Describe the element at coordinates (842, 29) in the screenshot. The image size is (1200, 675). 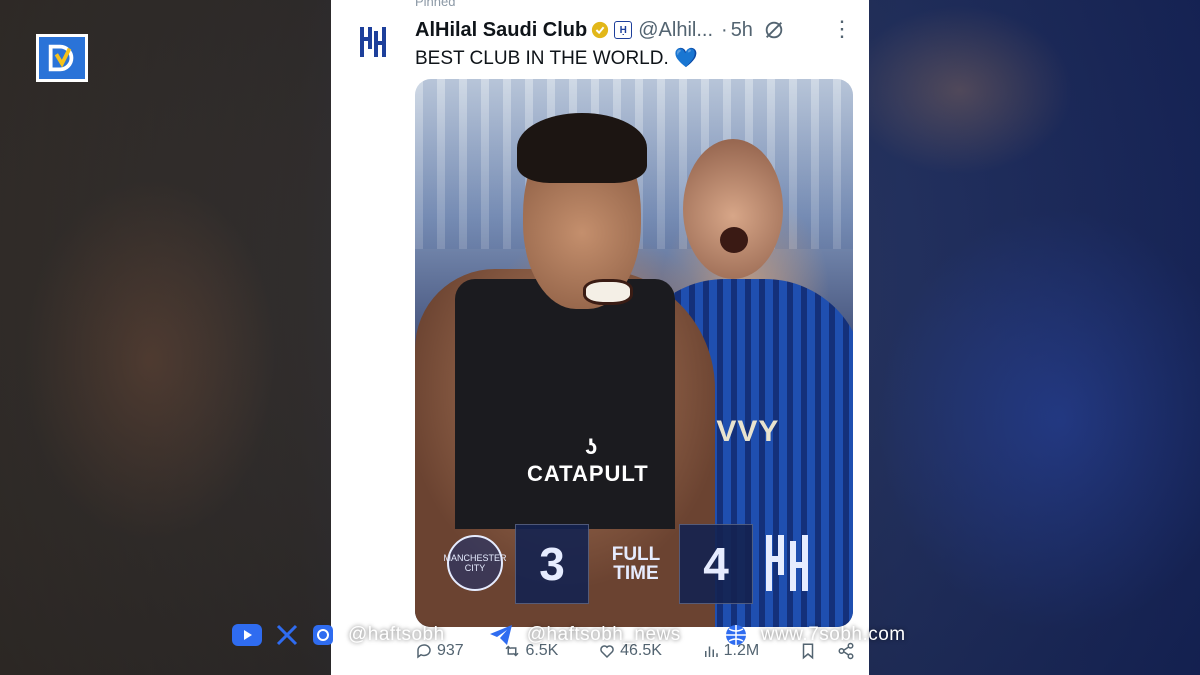
I see `more-options-icon: ⋮` at that location.